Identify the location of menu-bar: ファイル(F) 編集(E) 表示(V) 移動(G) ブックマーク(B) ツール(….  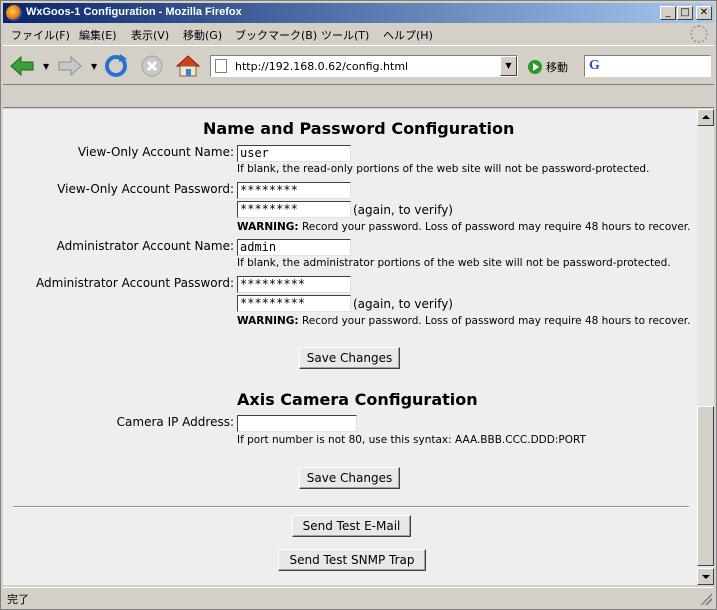
(358, 34).